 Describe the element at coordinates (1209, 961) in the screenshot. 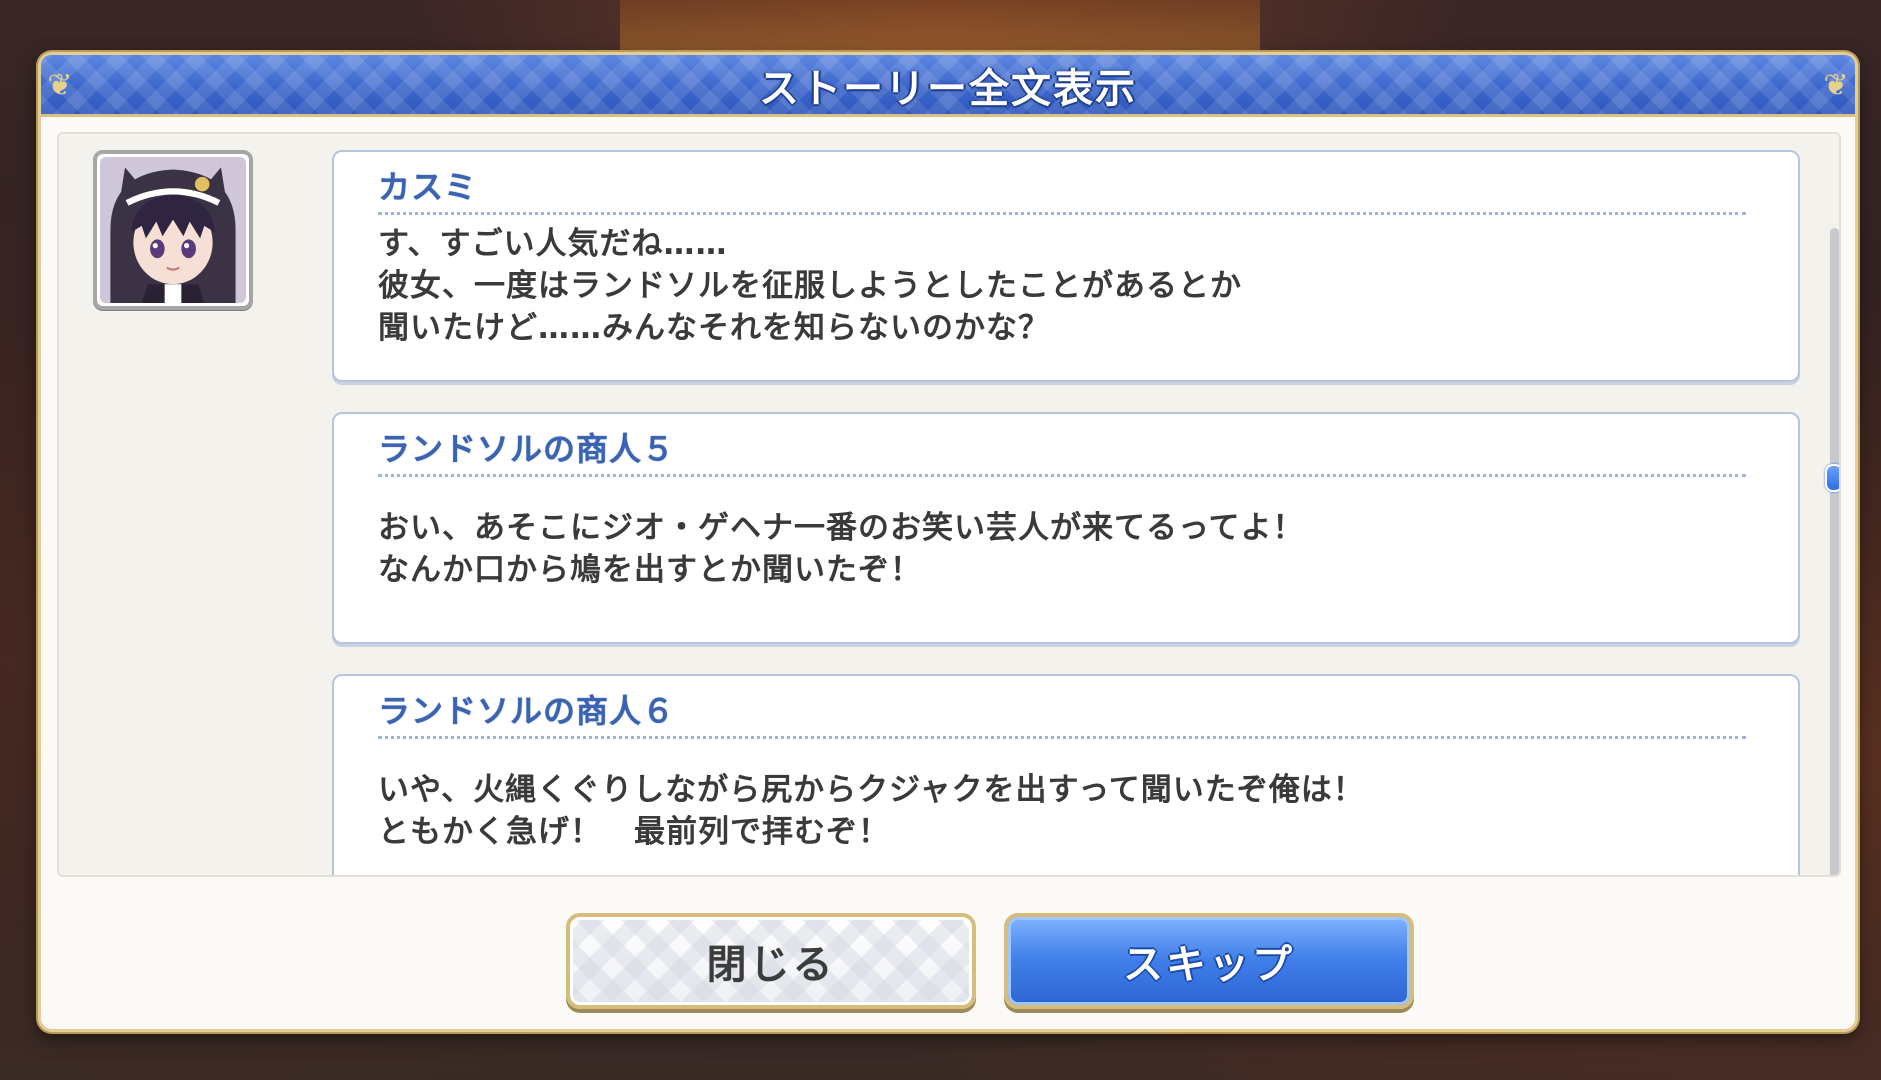

I see `skip-button: スキップ` at that location.